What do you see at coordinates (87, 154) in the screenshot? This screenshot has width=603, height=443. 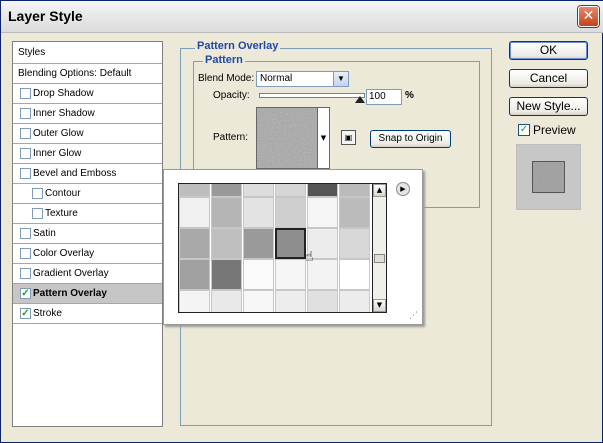 I see `style-item: Inner Glow` at bounding box center [87, 154].